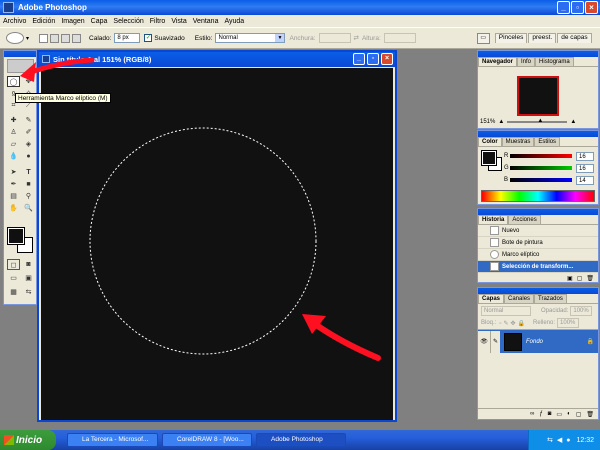 Image resolution: width=600 pixels, height=450 pixels. What do you see at coordinates (43, 21) in the screenshot?
I see `menu-edicion: Edición` at bounding box center [43, 21].